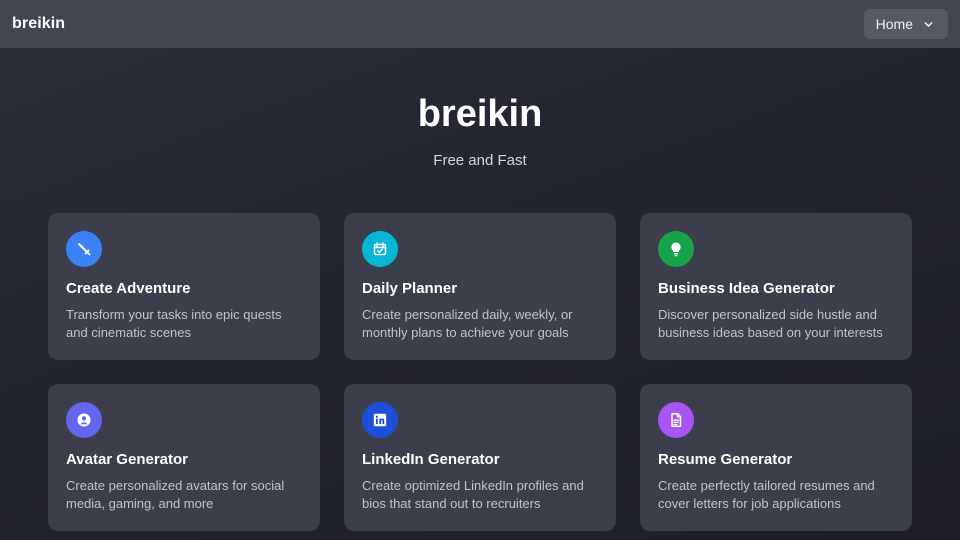 The image size is (960, 540). What do you see at coordinates (480, 114) in the screenshot?
I see `page-title: breikin` at bounding box center [480, 114].